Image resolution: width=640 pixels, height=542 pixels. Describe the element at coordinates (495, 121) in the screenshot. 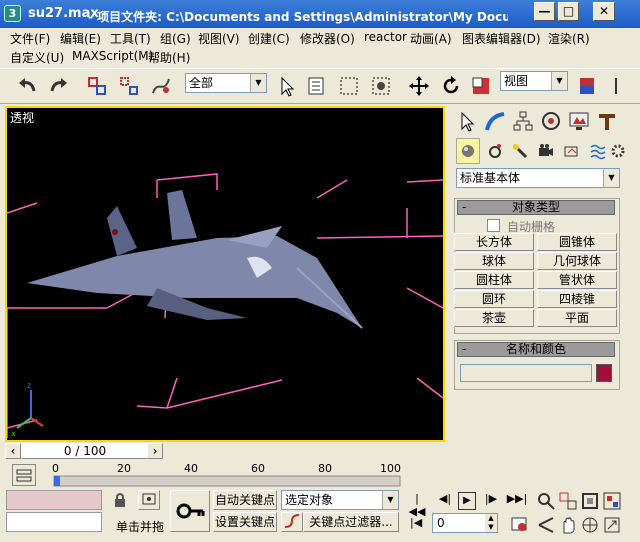

I see `modify-tab-icon` at that location.